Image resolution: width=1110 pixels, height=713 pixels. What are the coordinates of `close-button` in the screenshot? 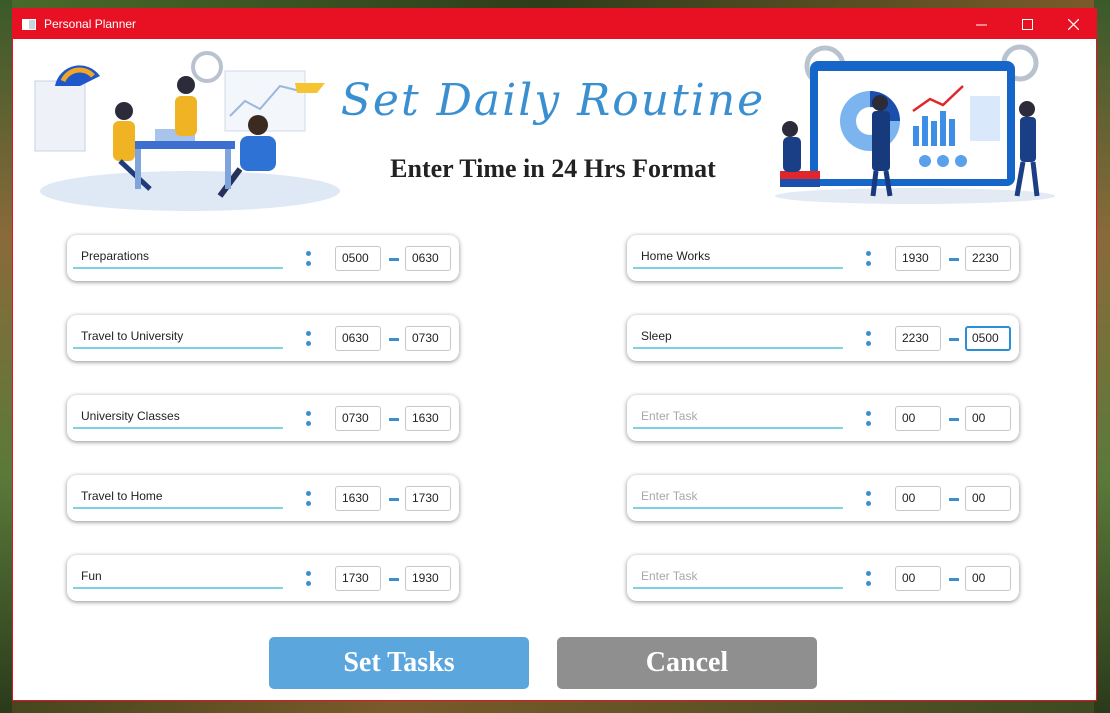 It's located at (1073, 24).